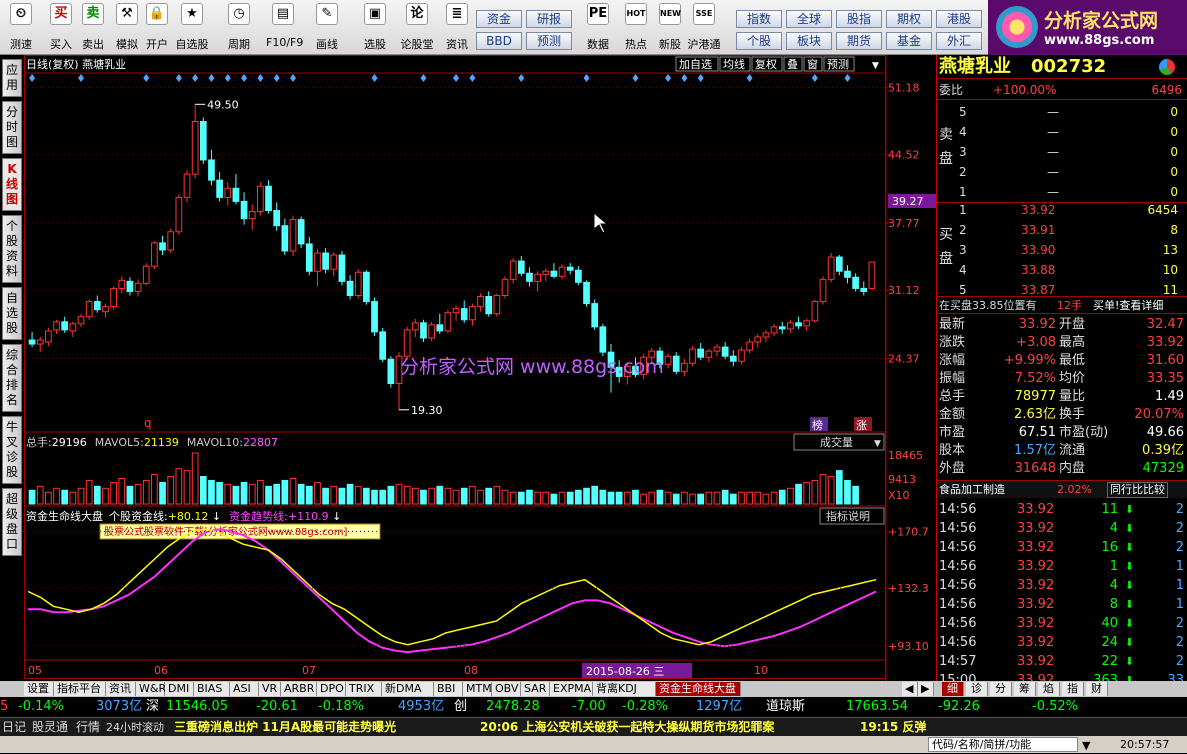 The image size is (1187, 754). What do you see at coordinates (284, 28) in the screenshot?
I see `toolbar-f10-button: ▤ F10/F9` at bounding box center [284, 28].